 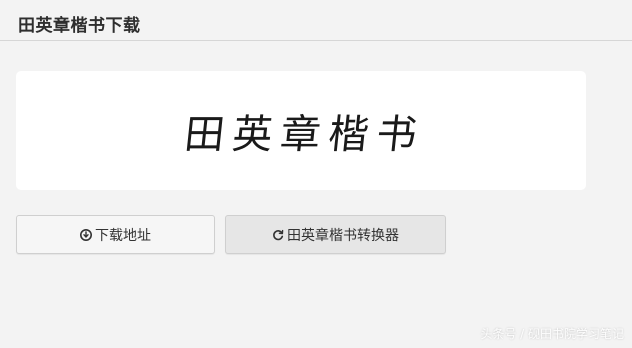 I want to click on watermark: 头条号 / 砚田书院学习笔记, so click(x=552, y=334).